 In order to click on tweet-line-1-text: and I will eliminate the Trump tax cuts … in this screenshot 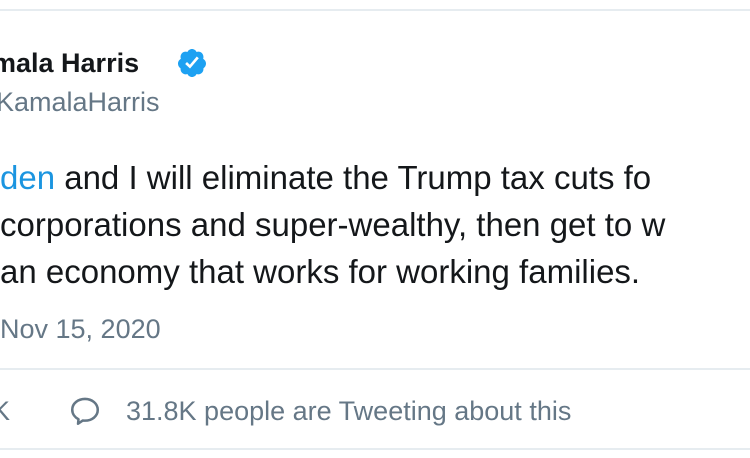, I will do `click(353, 177)`.